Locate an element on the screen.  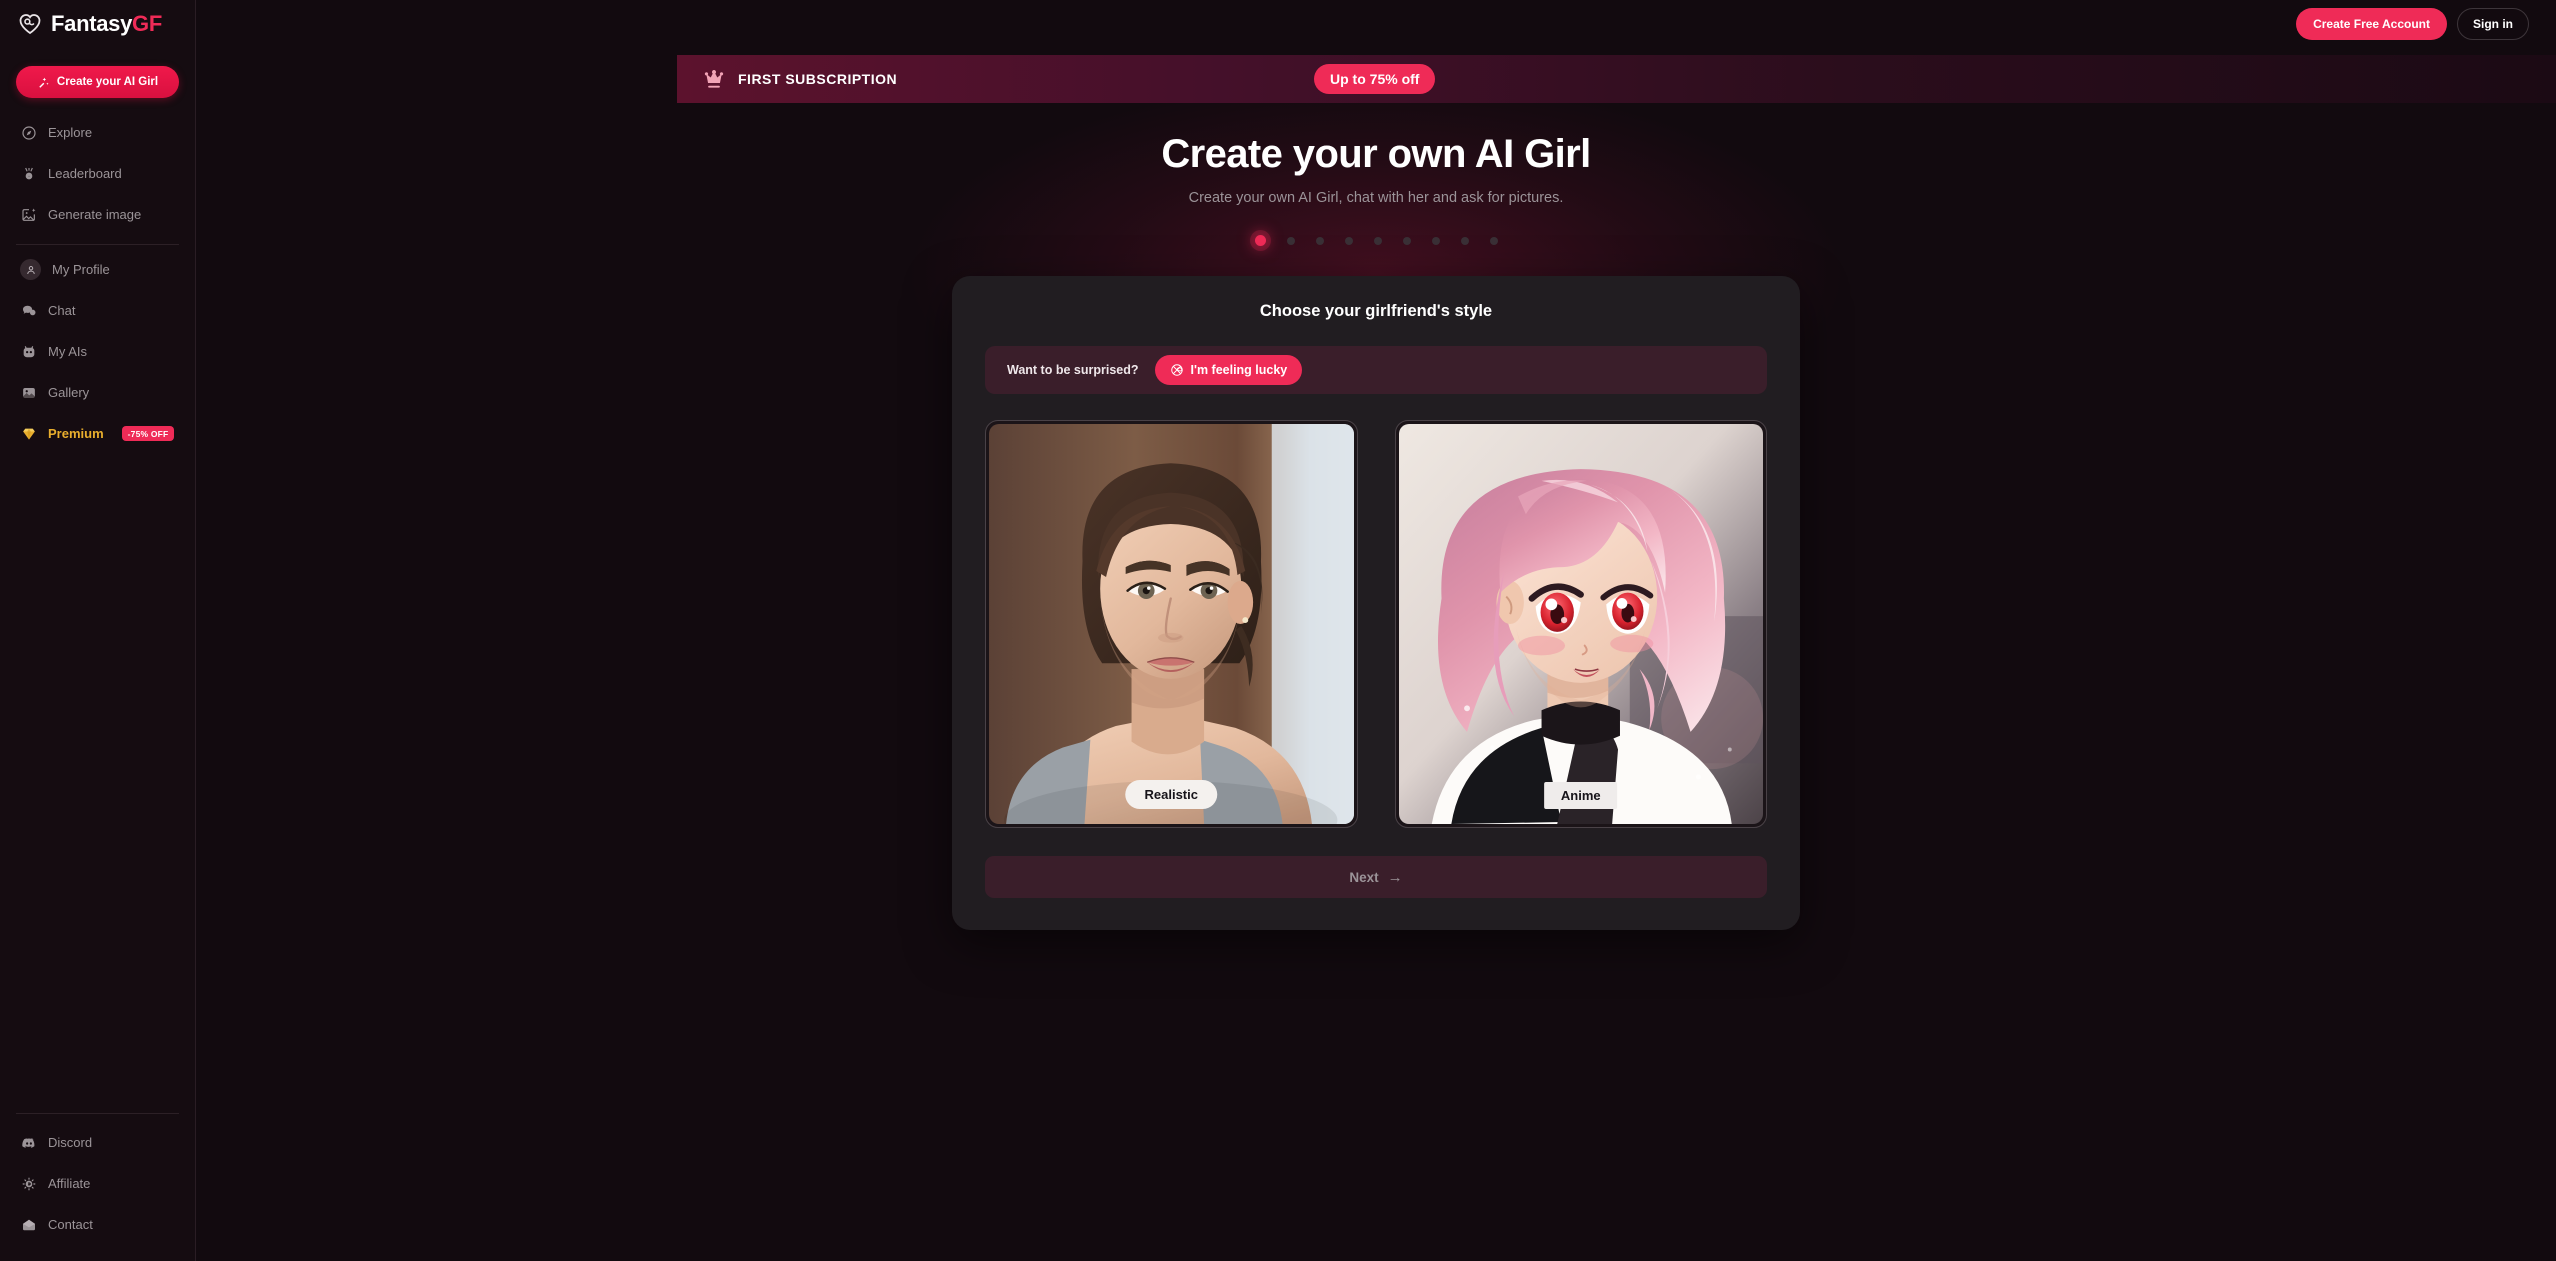
brand-logo: FantasyGF is located at coordinates (97, 24).